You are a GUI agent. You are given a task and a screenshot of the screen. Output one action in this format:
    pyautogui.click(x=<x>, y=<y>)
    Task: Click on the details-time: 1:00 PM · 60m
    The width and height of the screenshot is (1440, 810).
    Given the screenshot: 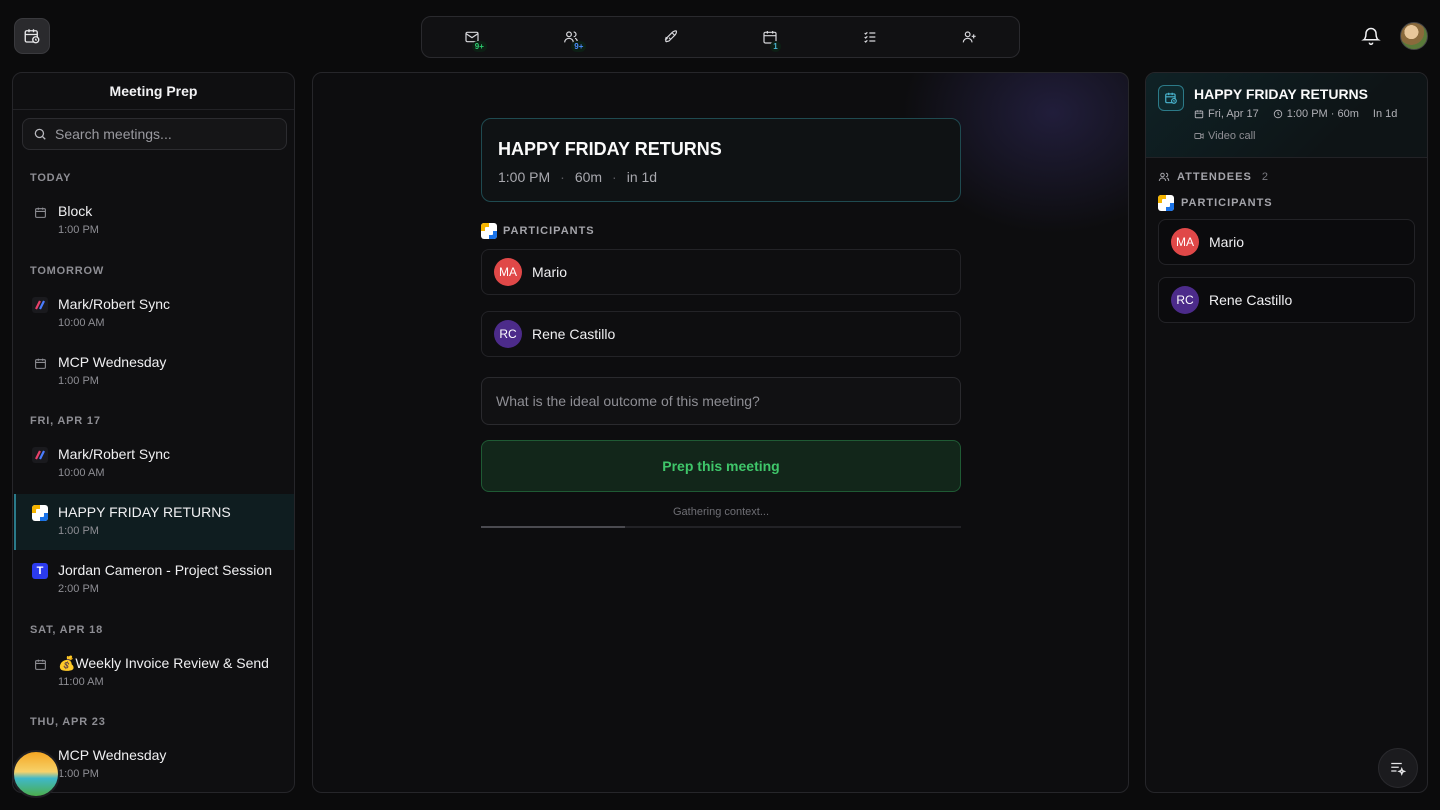 What is the action you would take?
    pyautogui.click(x=1322, y=114)
    